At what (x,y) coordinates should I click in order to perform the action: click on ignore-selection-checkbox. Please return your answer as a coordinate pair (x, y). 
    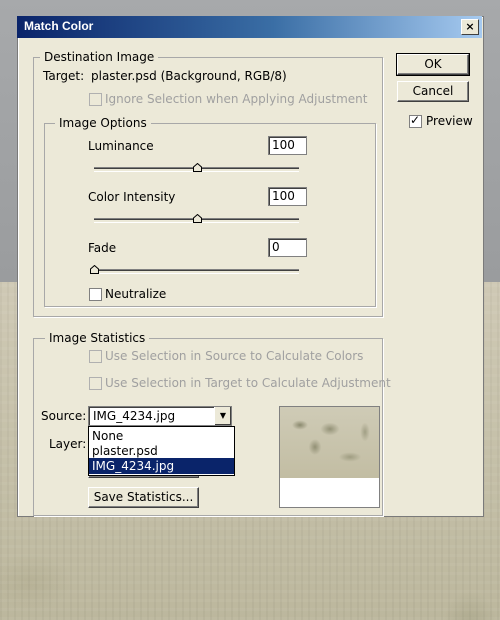
    Looking at the image, I should click on (95, 99).